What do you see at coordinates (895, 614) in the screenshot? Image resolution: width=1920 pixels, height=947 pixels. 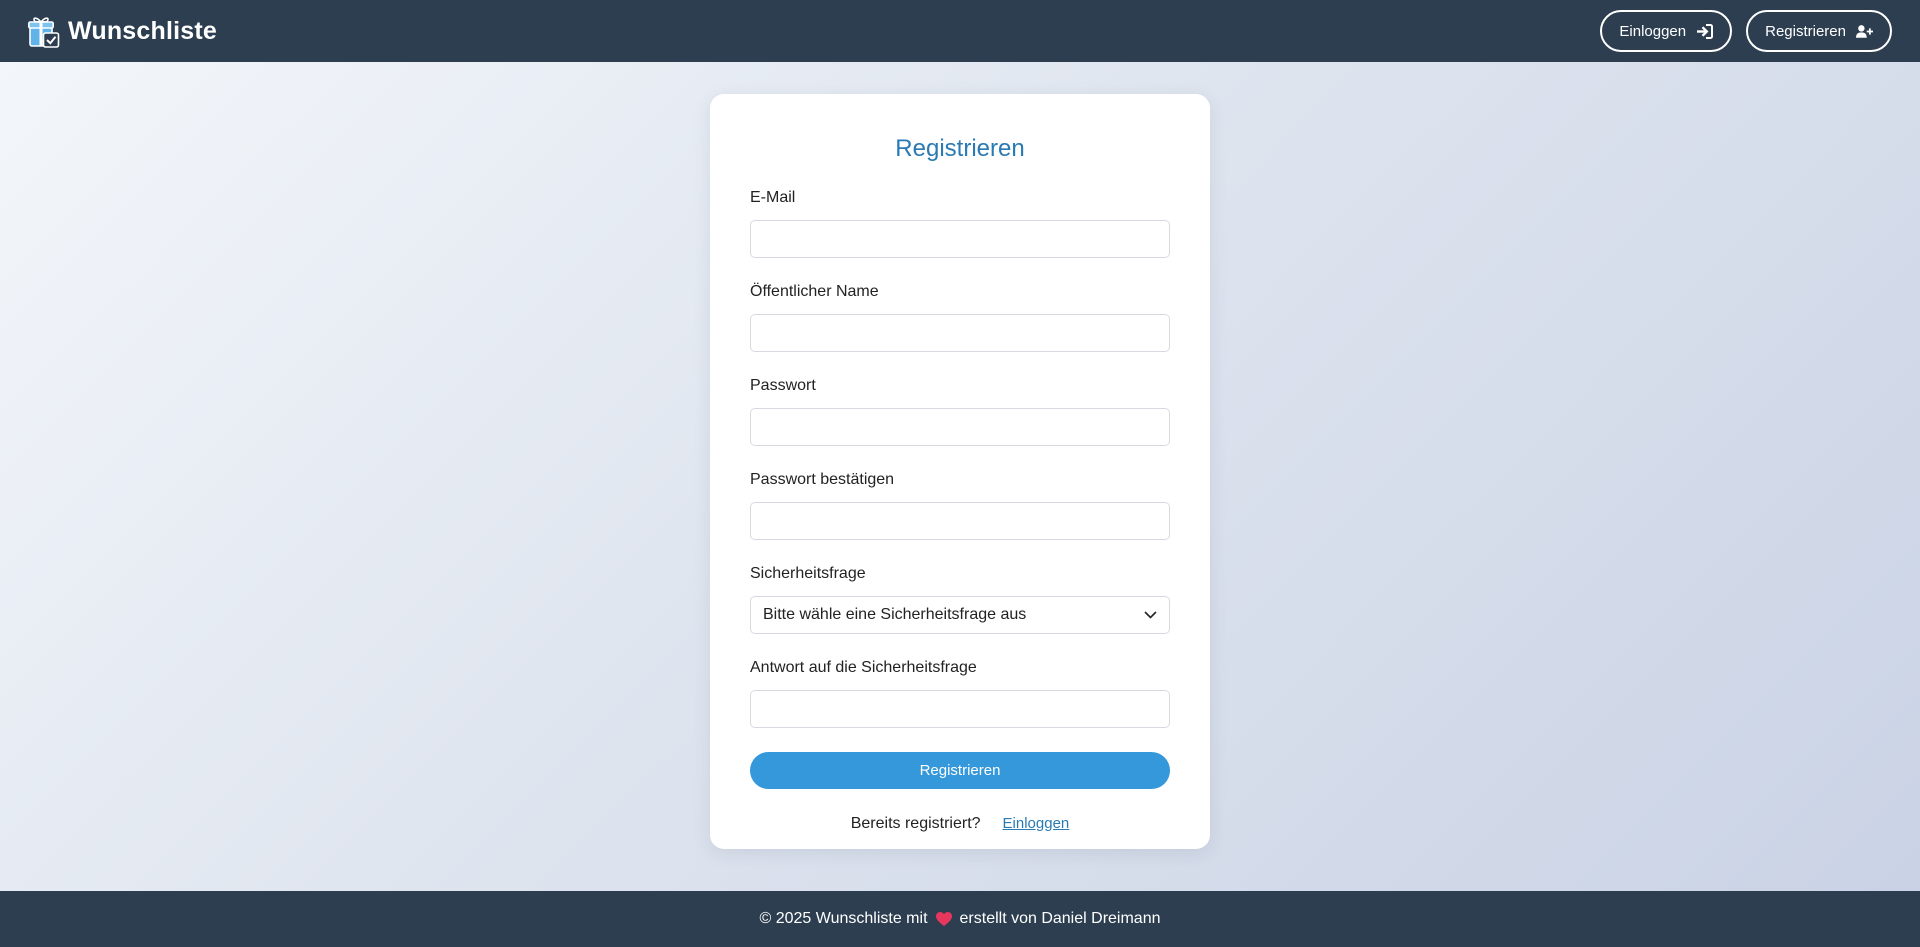 I see `security-question-value: Bitte wähle eine Sicherheitsfrage aus` at bounding box center [895, 614].